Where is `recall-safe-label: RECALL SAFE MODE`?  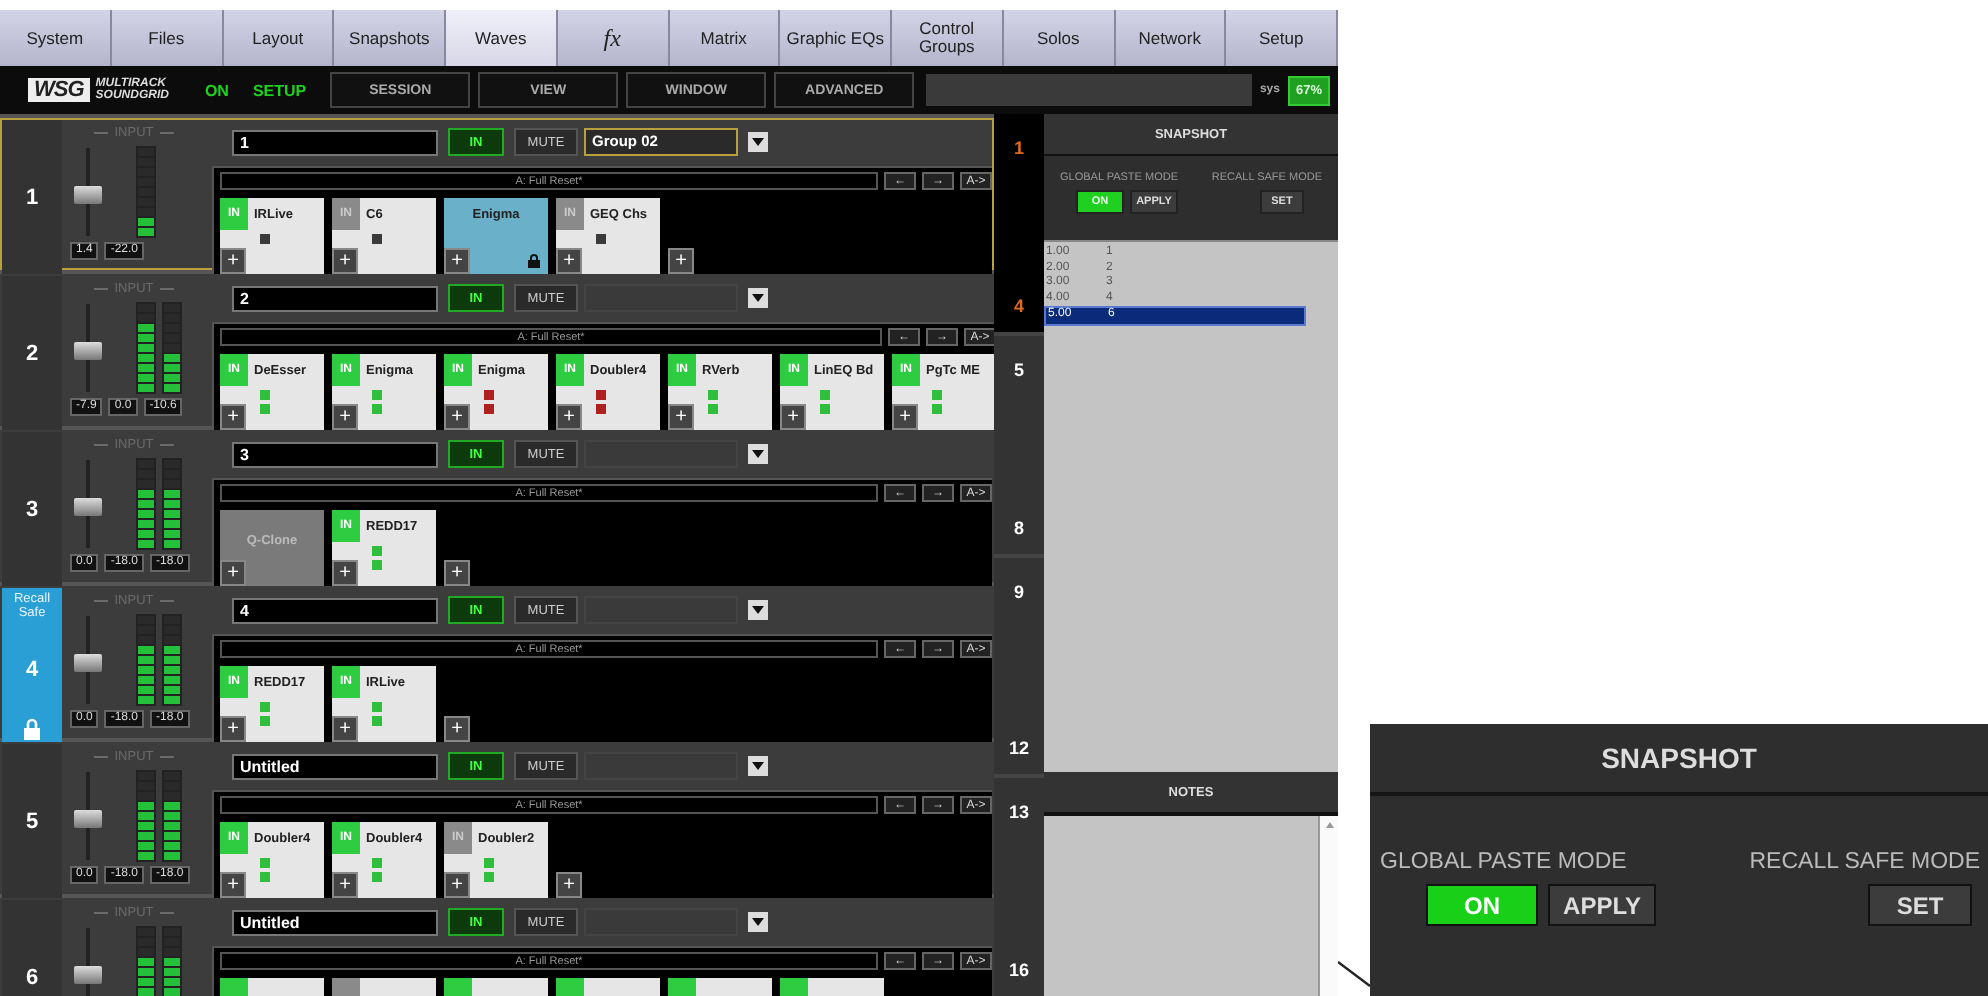 recall-safe-label: RECALL SAFE MODE is located at coordinates (1864, 862).